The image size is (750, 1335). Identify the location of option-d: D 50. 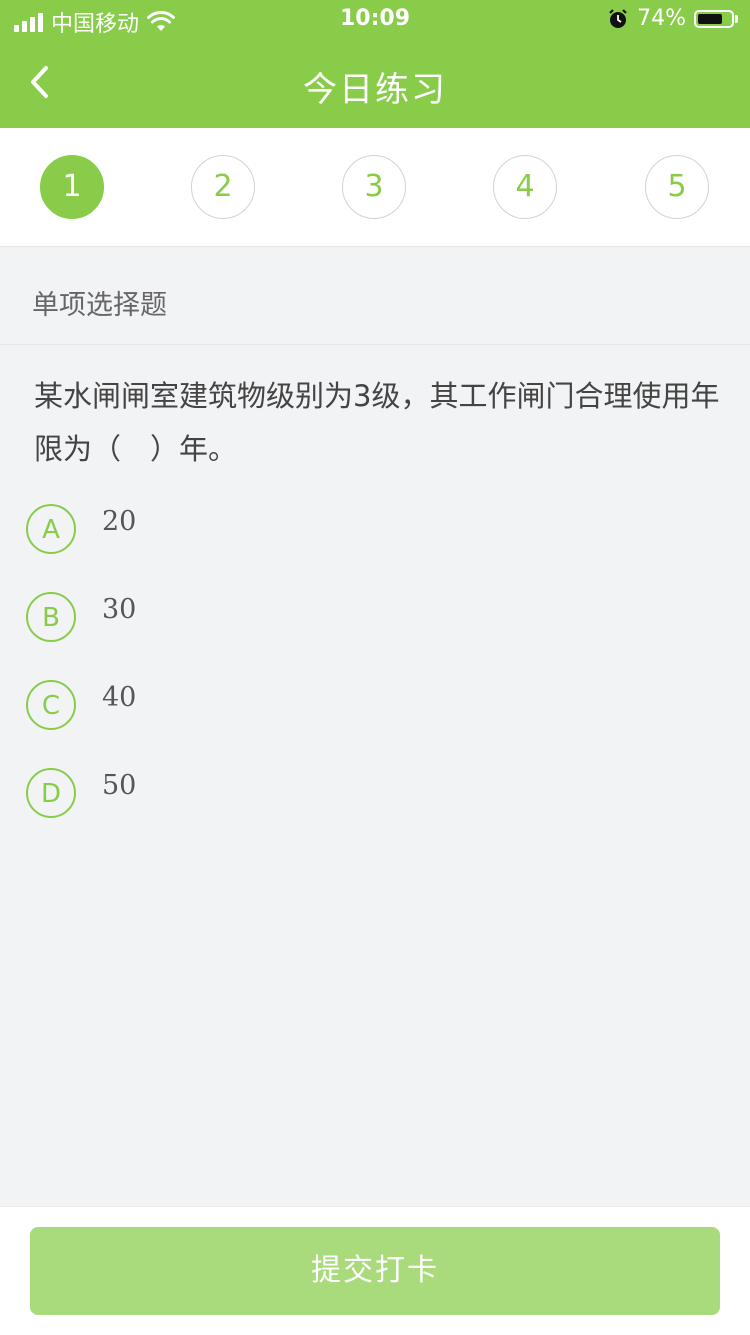
(366, 798).